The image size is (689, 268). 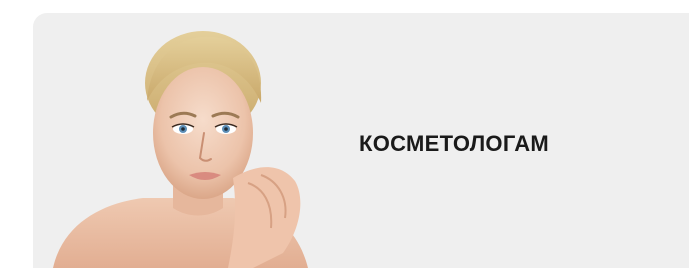 What do you see at coordinates (454, 143) in the screenshot?
I see `card-title: КОСМЕТОЛОГАМ` at bounding box center [454, 143].